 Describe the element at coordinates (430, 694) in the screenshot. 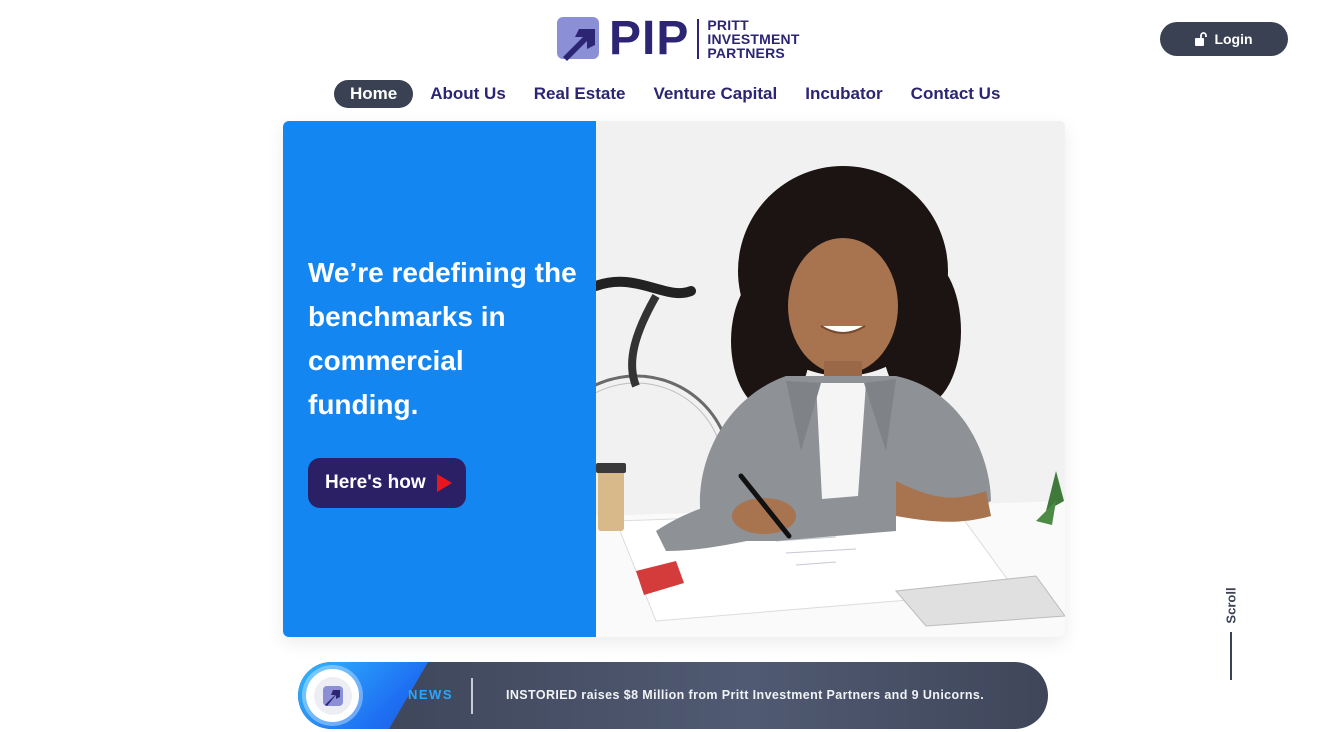

I see `news-label: NEWS` at that location.